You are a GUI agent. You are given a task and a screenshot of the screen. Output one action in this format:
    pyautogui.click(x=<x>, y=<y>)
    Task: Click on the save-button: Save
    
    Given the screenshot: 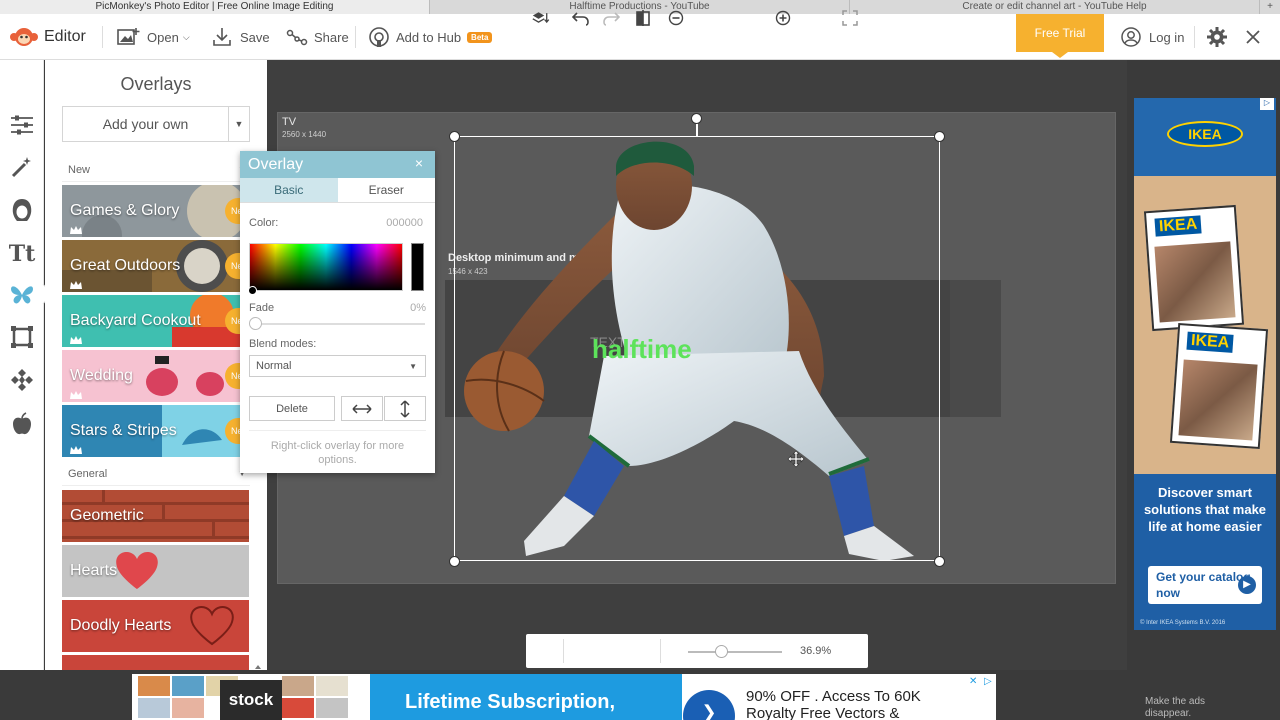 What is the action you would take?
    pyautogui.click(x=240, y=37)
    